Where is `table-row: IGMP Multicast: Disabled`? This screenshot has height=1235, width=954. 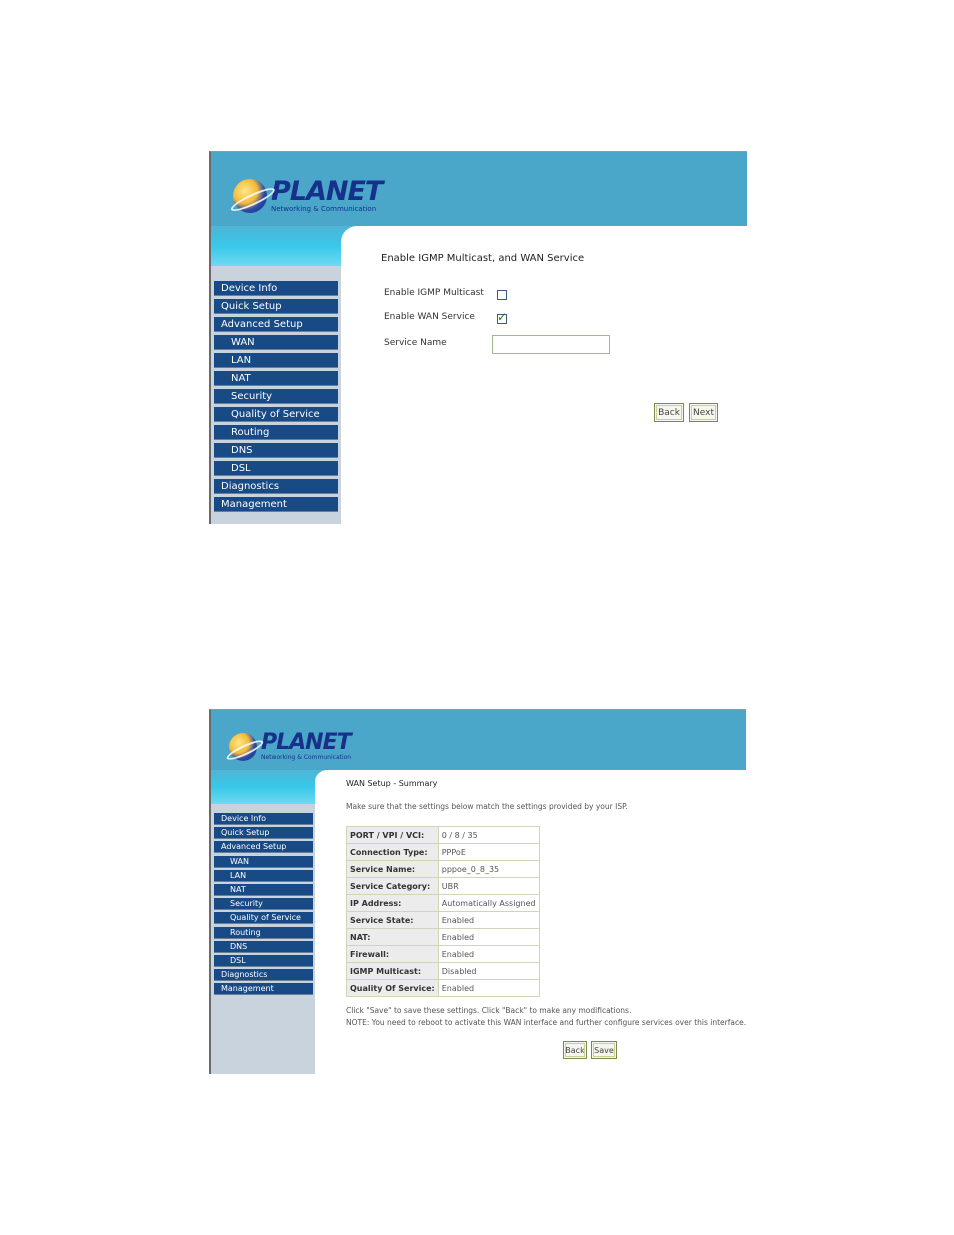
table-row: IGMP Multicast: Disabled is located at coordinates (443, 971).